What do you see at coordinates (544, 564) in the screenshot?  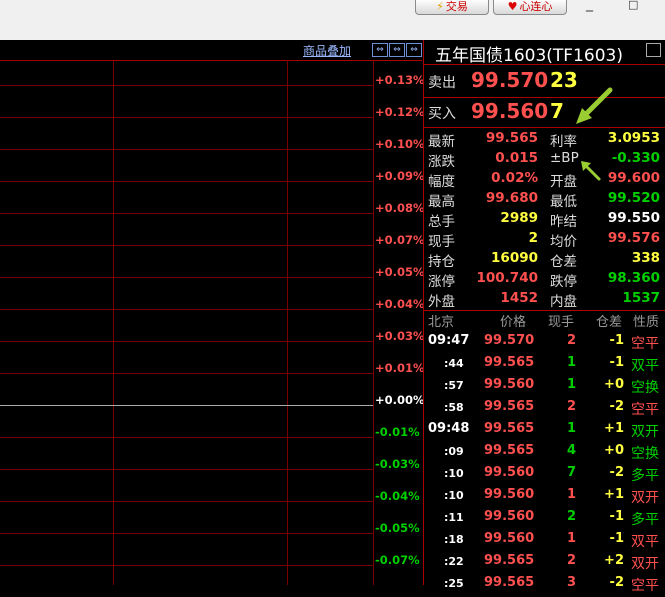 I see `tick-row: :22 99.565 2 +2 双开` at bounding box center [544, 564].